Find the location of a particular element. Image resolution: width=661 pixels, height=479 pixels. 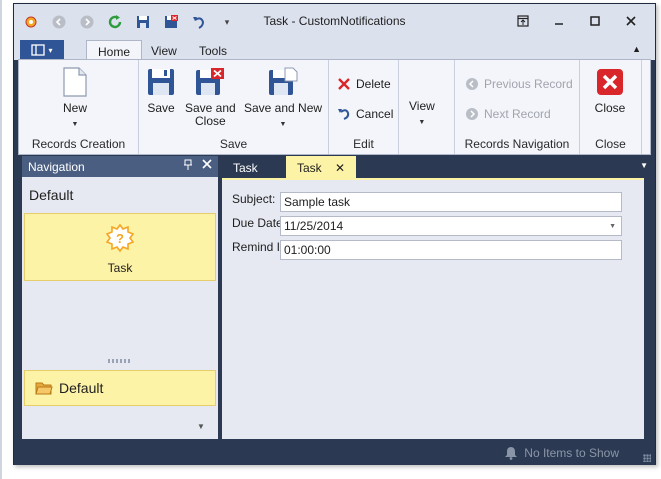

title-bar: ▾ Task - CustomNotifications is located at coordinates (334, 21).